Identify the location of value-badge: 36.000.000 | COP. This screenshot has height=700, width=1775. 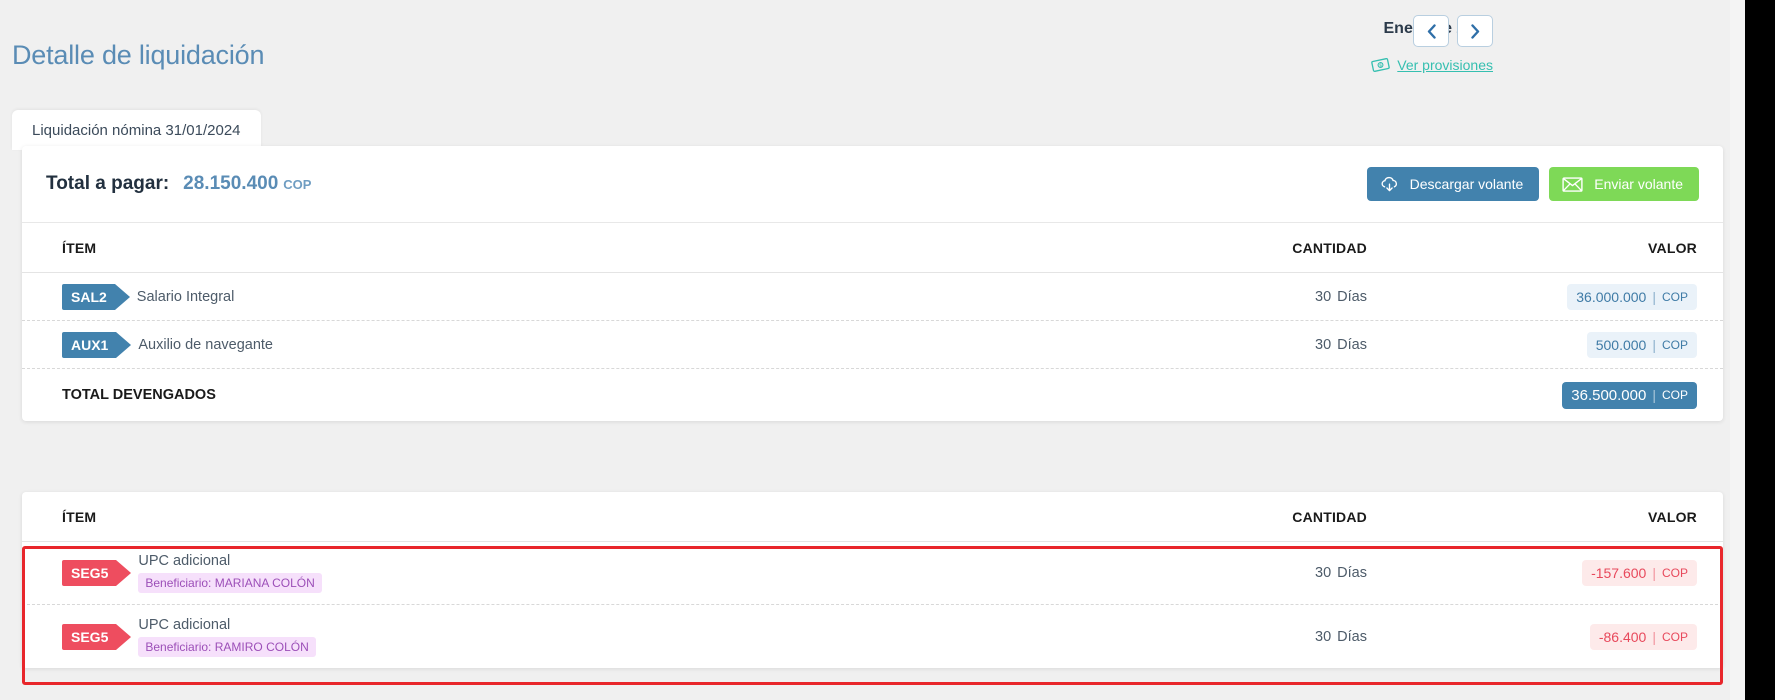
(1632, 296).